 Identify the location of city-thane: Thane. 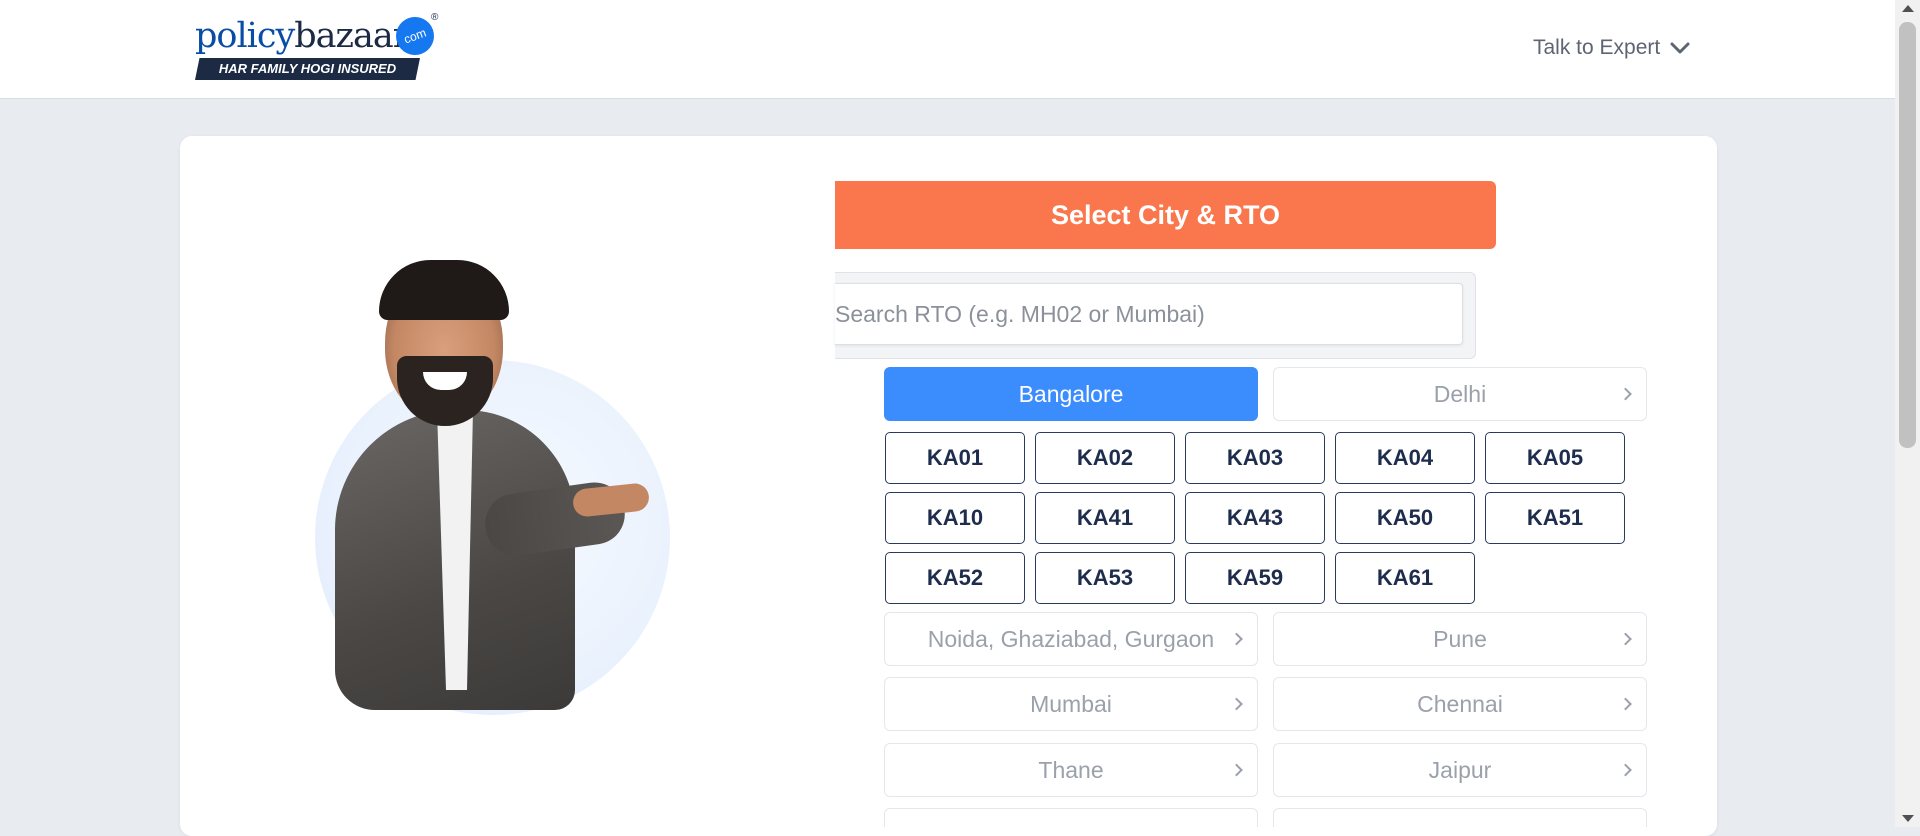
(1071, 770).